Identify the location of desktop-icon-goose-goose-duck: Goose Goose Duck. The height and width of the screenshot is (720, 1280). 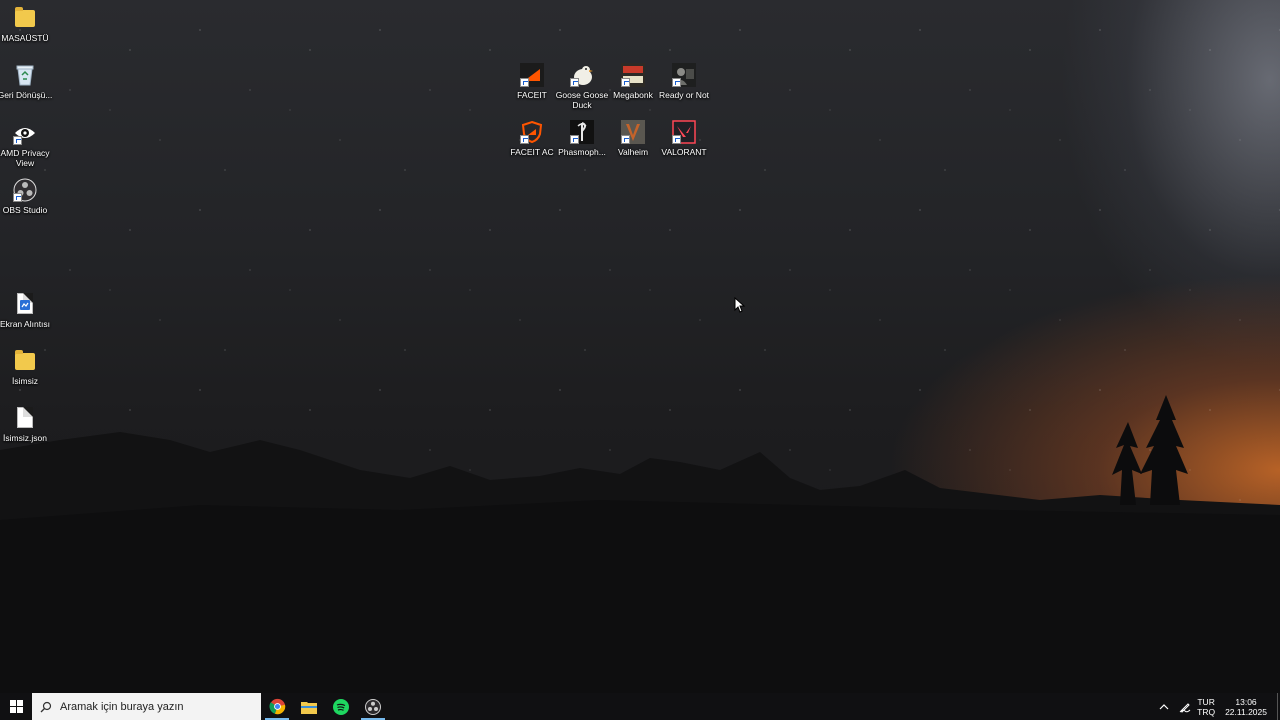
(582, 86).